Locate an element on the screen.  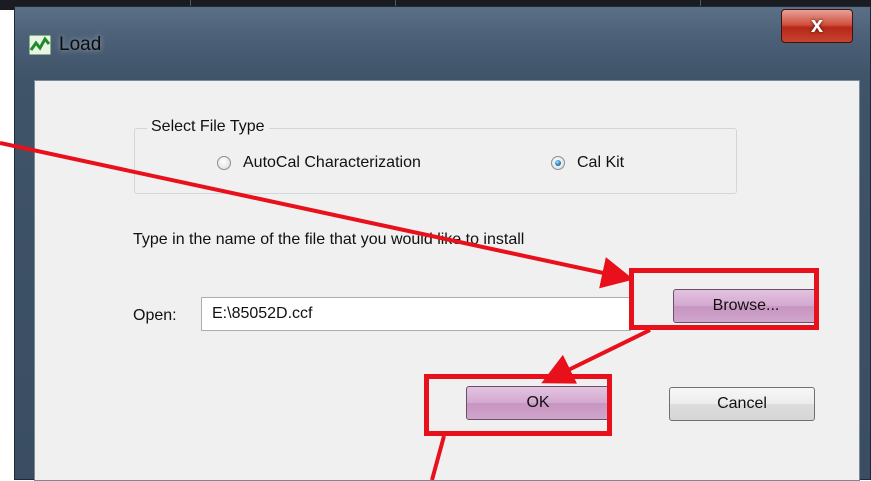
open-file-input is located at coordinates (416, 314).